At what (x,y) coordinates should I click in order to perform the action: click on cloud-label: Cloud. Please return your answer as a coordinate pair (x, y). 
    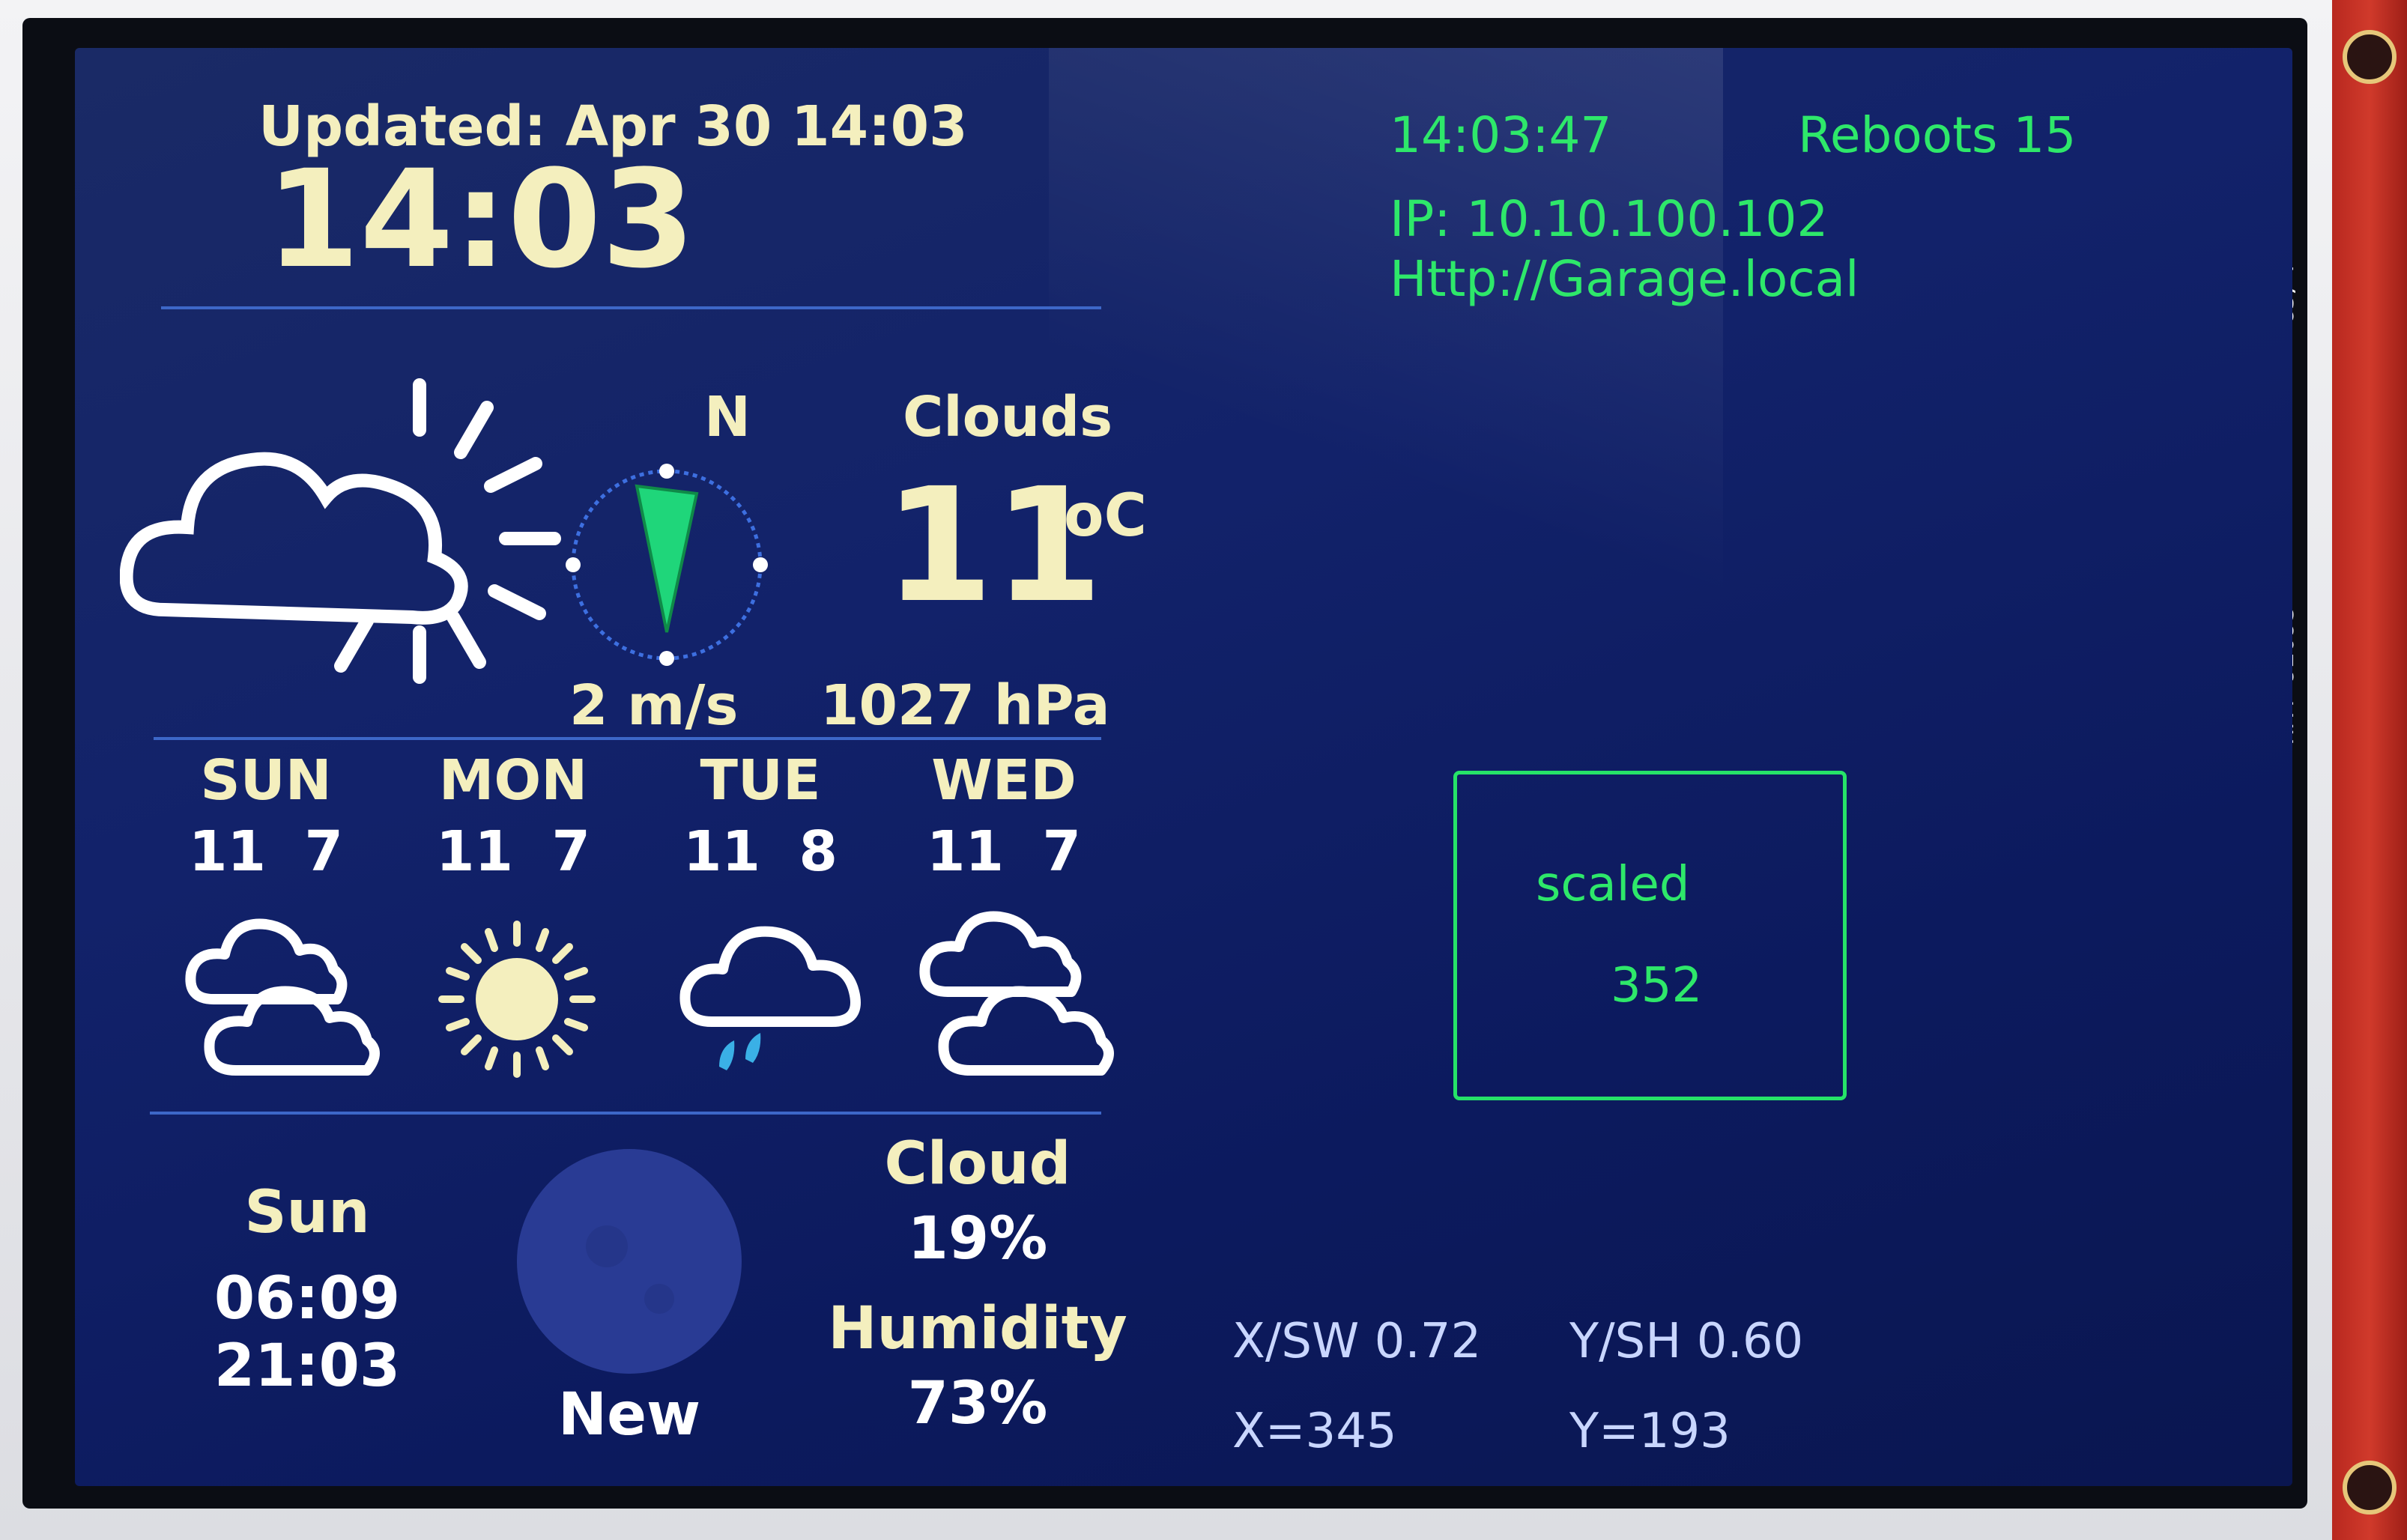
    Looking at the image, I should click on (977, 1164).